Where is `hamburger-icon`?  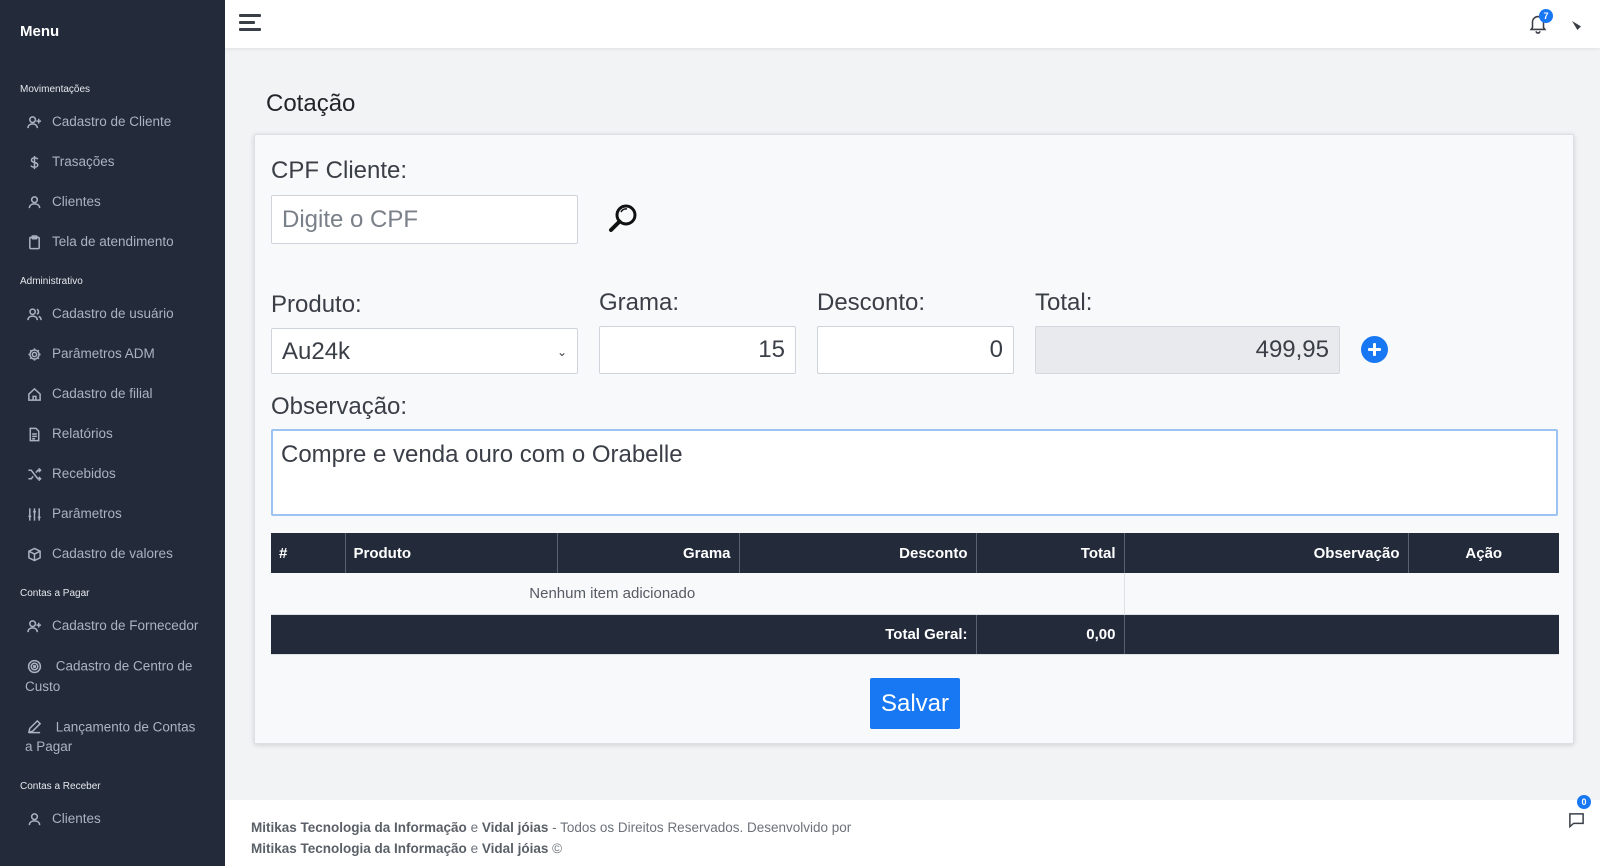
hamburger-icon is located at coordinates (250, 23).